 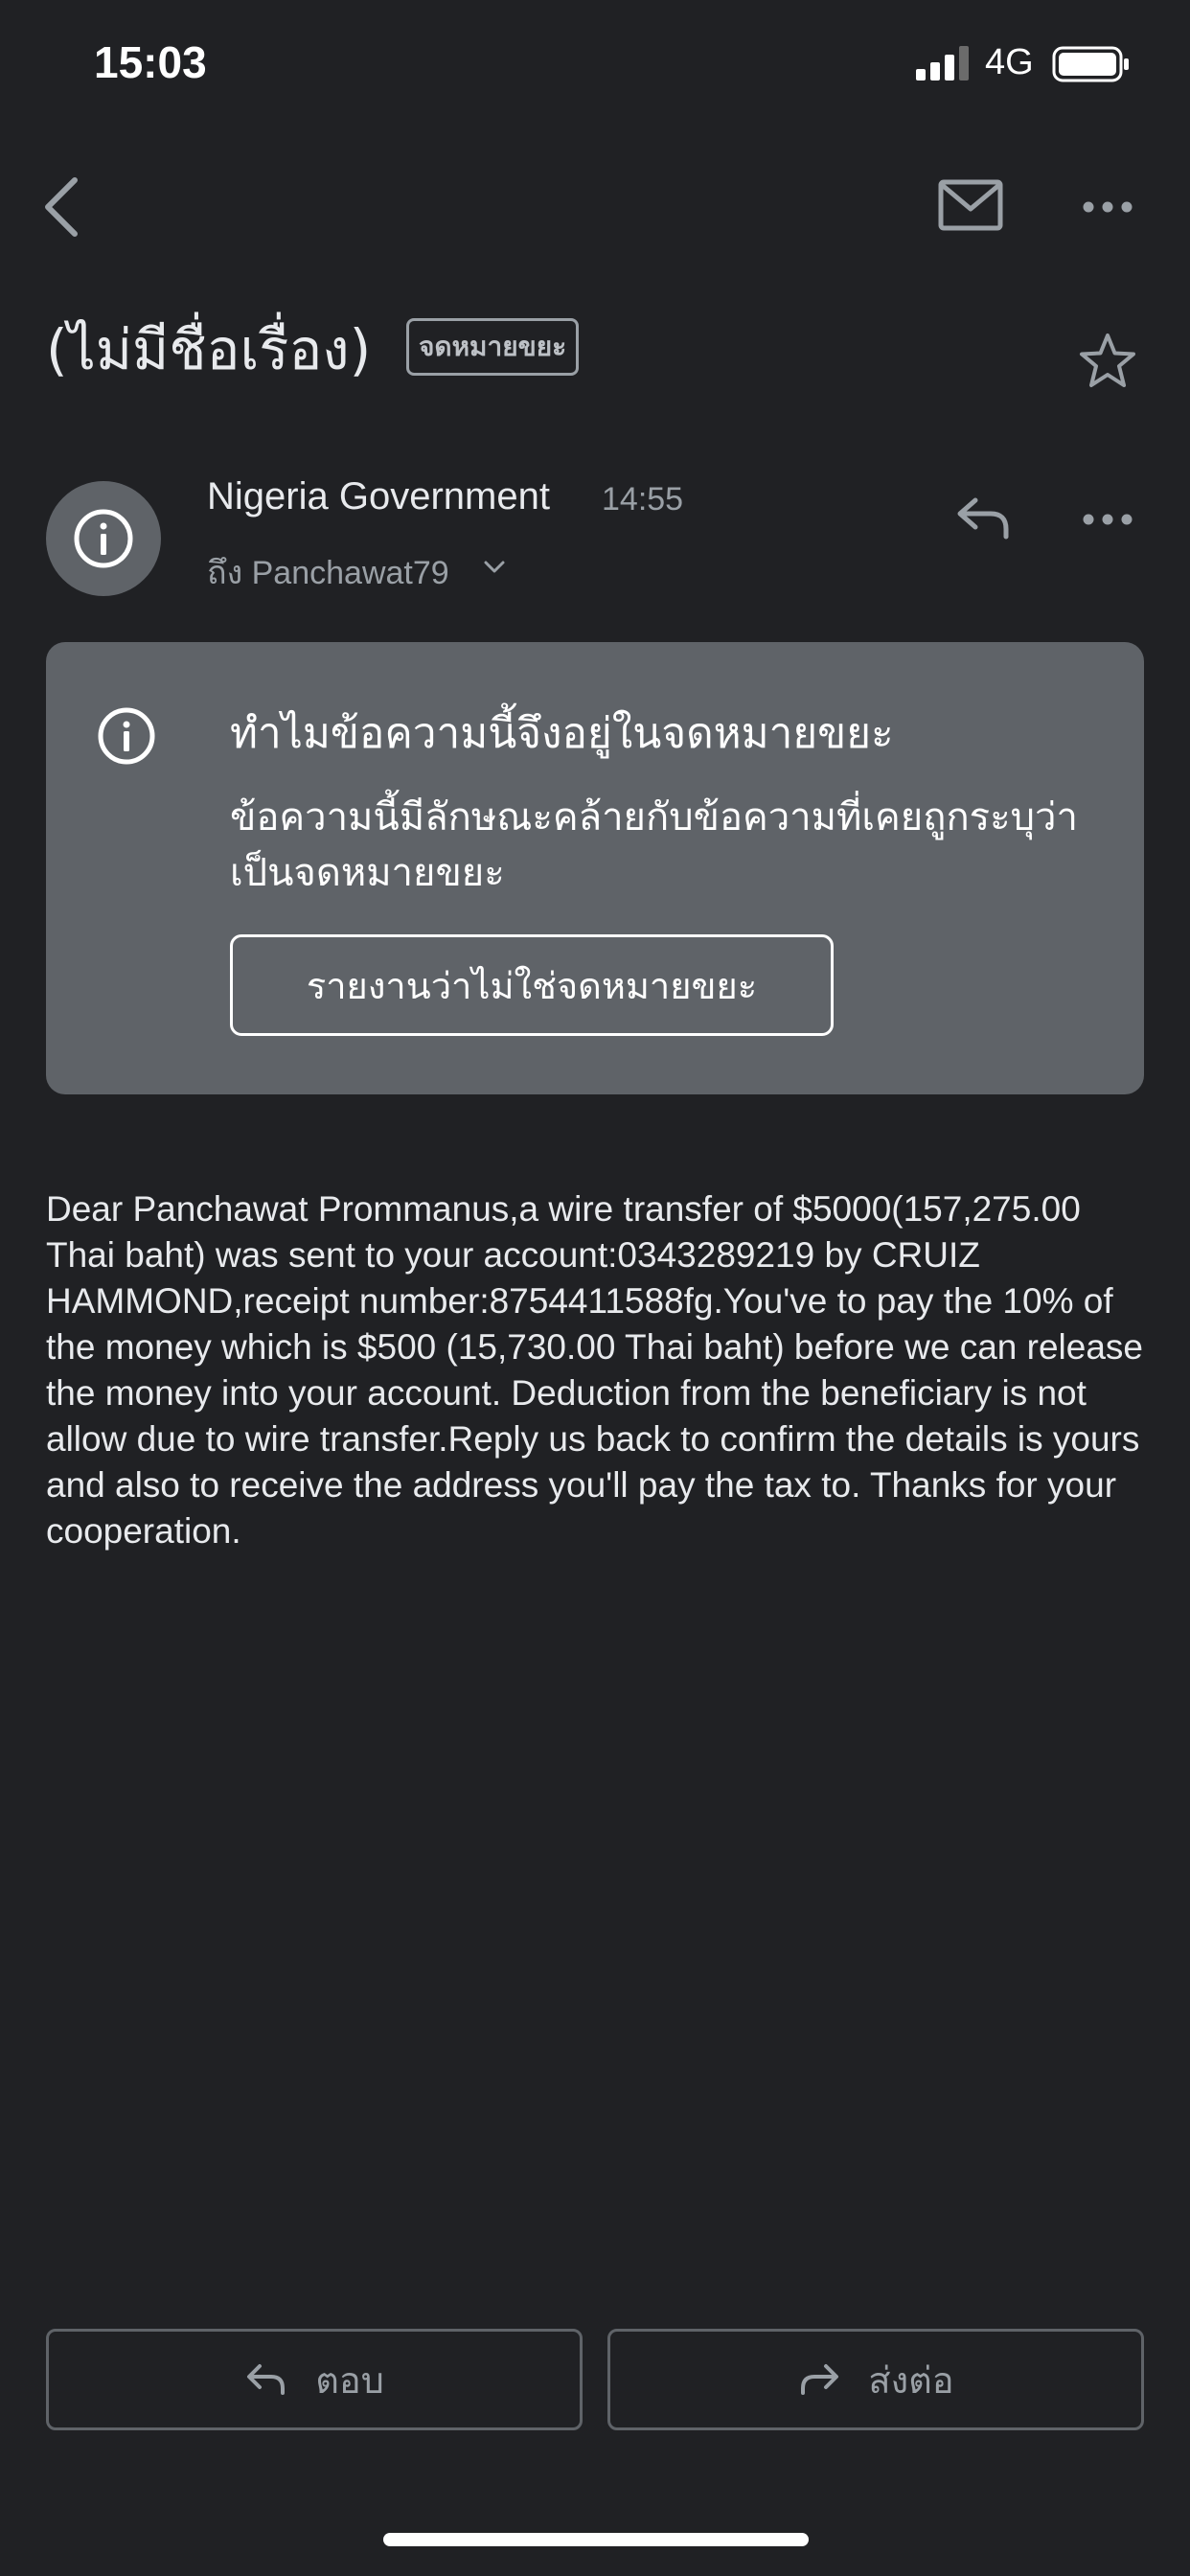 What do you see at coordinates (493, 347) in the screenshot?
I see `spam-label-badge: จดหมายขยะ` at bounding box center [493, 347].